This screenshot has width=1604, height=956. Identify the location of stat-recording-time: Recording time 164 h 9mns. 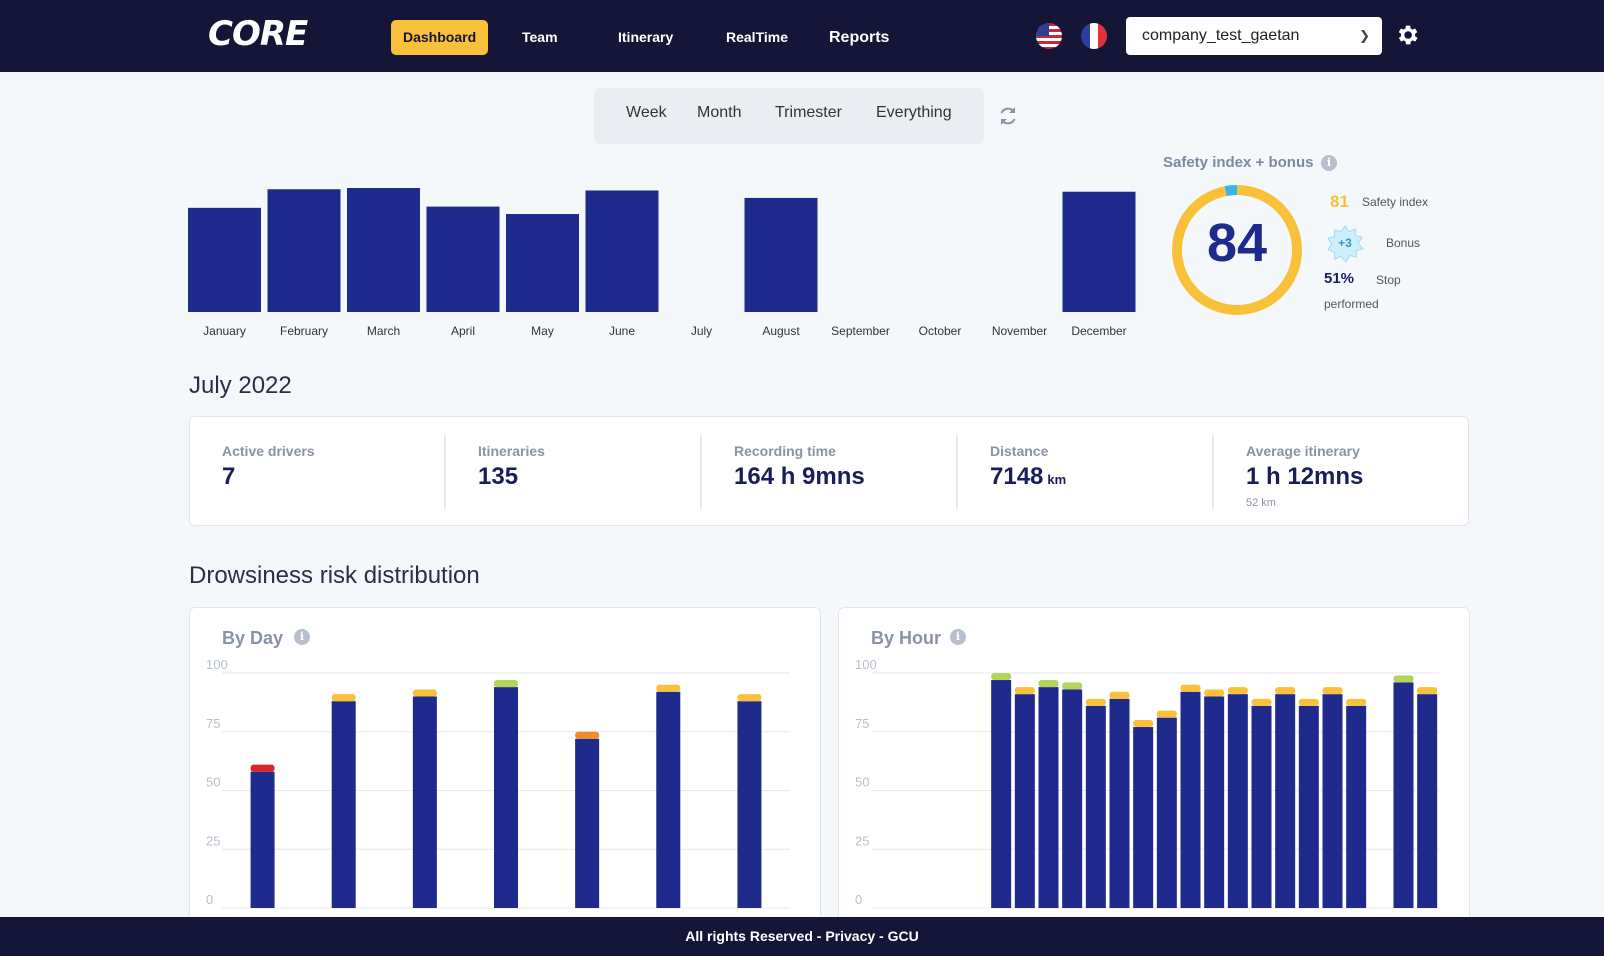
(828, 472).